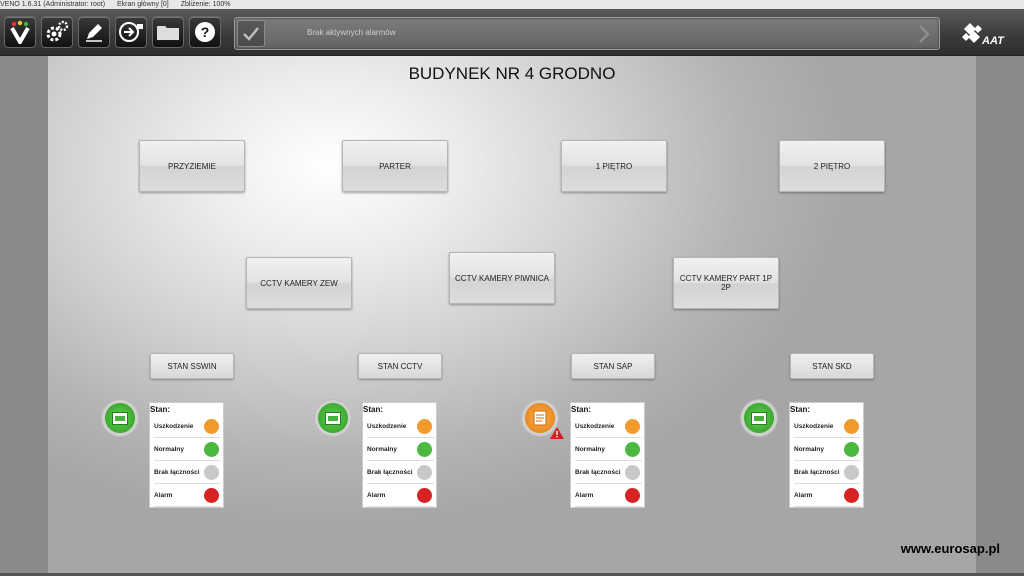 Image resolution: width=1024 pixels, height=576 pixels. I want to click on cctv-button-zew: CCTV KAMERY ZEW, so click(299, 283).